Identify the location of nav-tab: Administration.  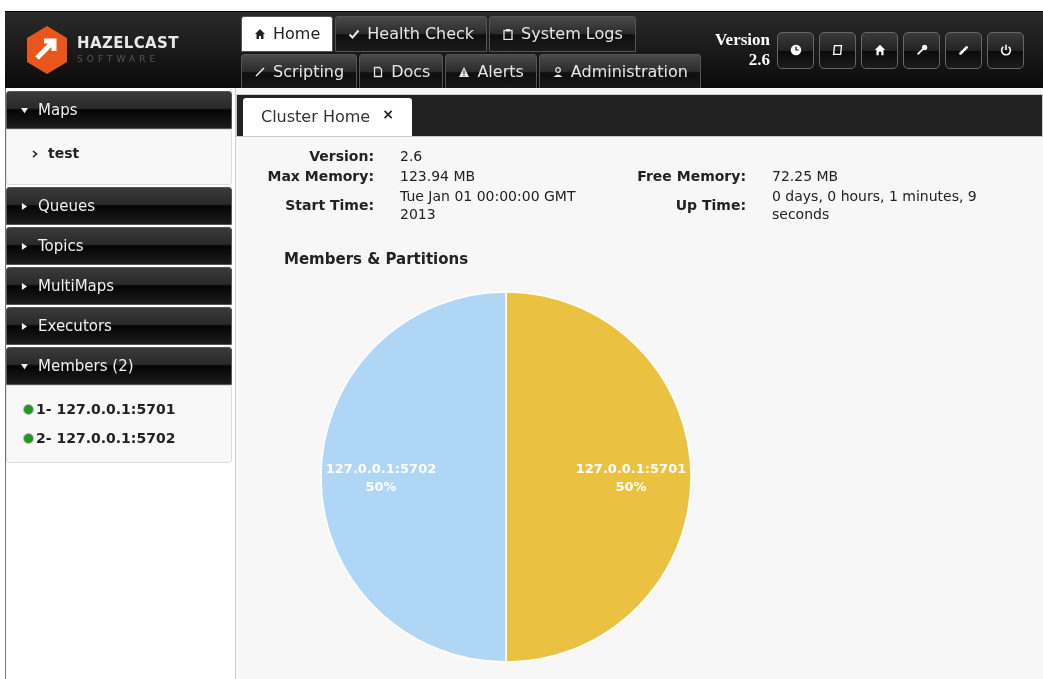
(619, 71).